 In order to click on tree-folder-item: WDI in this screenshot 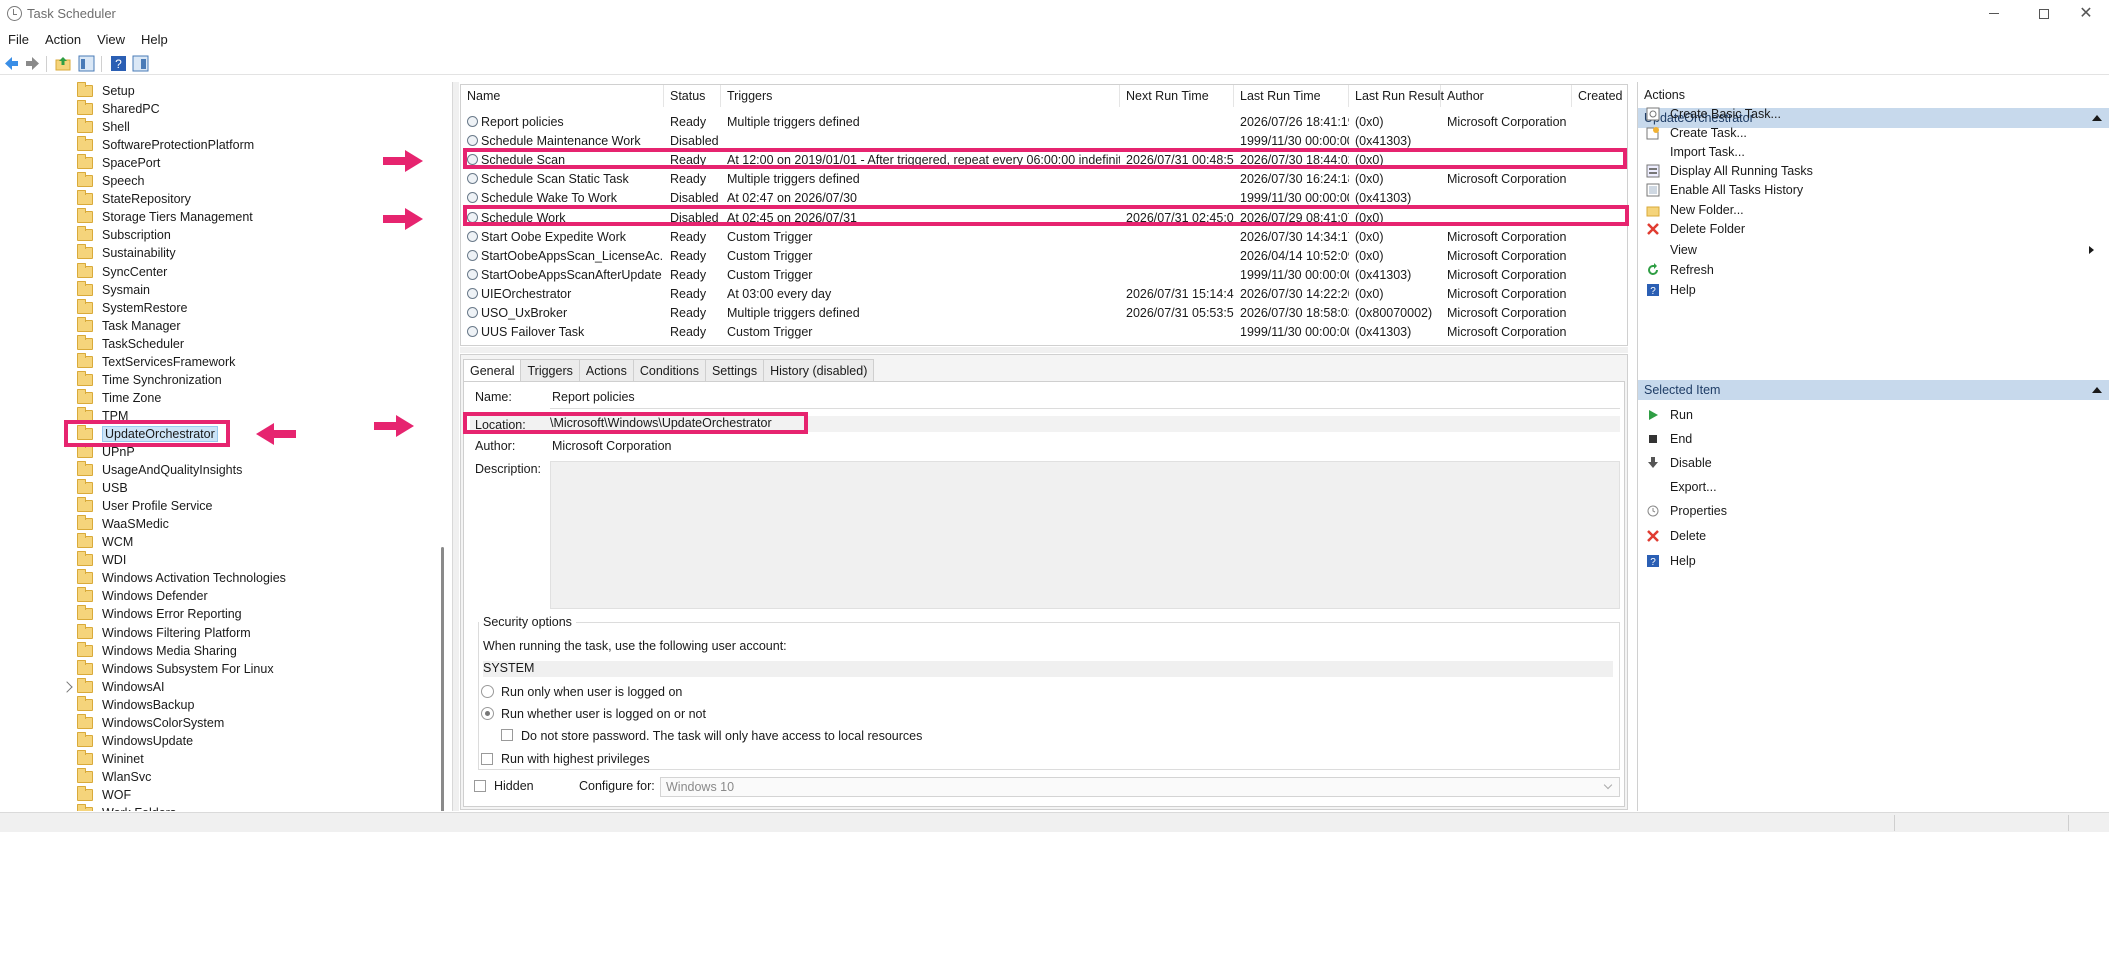, I will do `click(101, 560)`.